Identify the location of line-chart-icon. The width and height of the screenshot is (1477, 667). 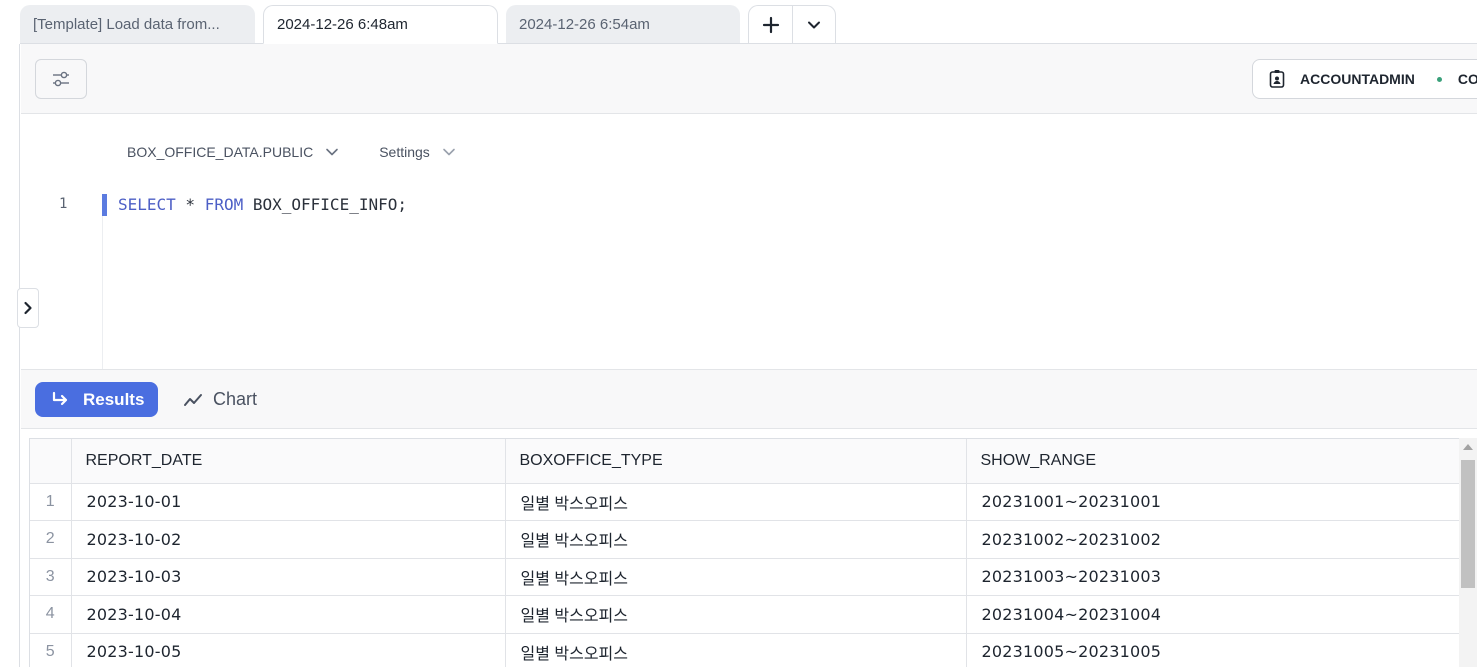
(193, 399).